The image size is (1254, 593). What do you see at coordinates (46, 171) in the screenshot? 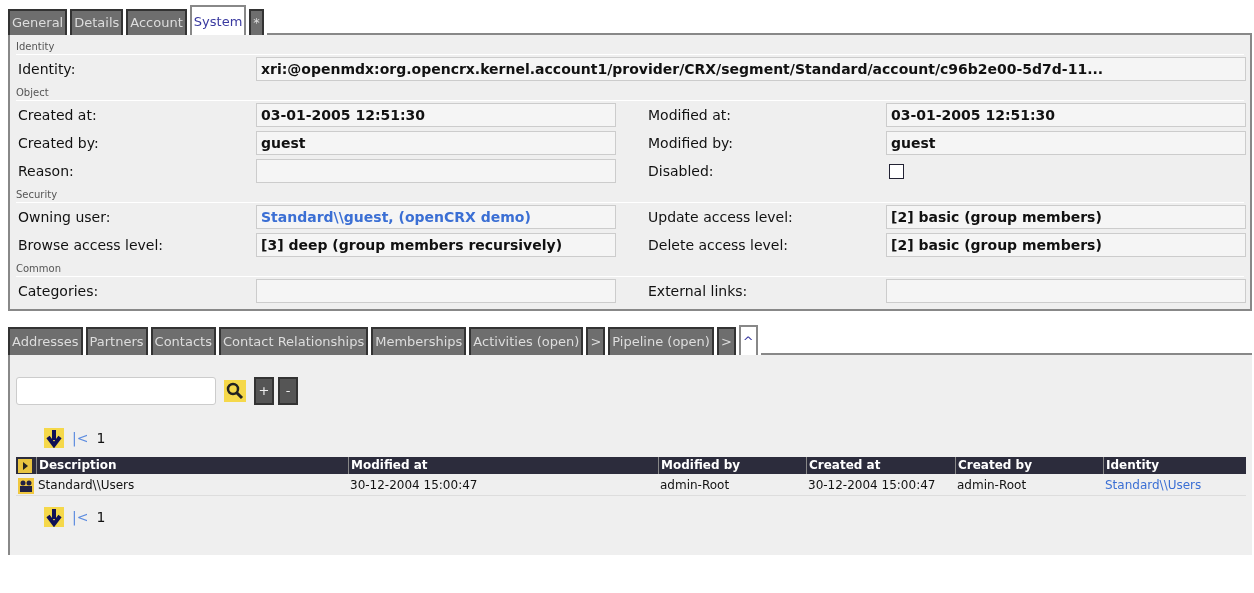
I see `field-label: Reason:` at bounding box center [46, 171].